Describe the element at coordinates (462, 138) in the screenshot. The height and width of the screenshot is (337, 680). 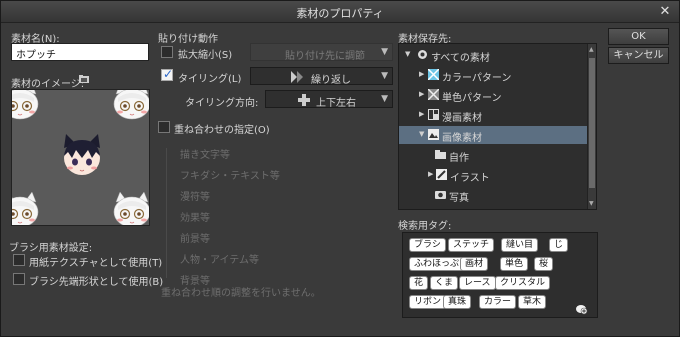
I see `tree-item-label: 画像素材` at that location.